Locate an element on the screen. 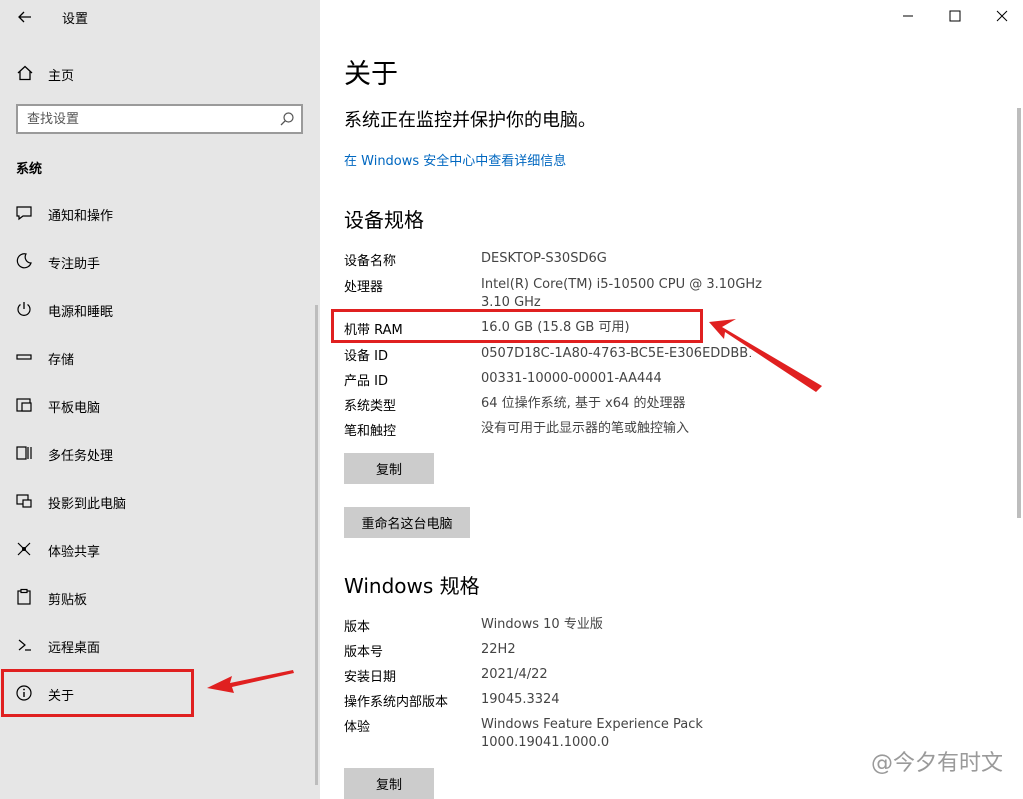 Image resolution: width=1023 pixels, height=799 pixels. power-icon is located at coordinates (24, 309).